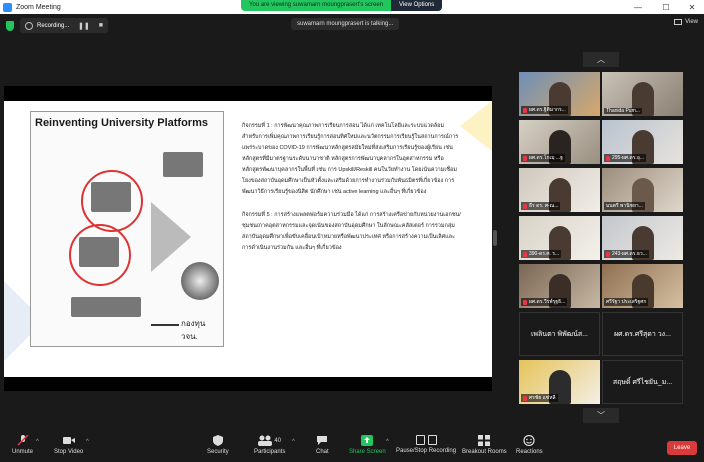  I want to click on chat-button: Chat, so click(322, 445).